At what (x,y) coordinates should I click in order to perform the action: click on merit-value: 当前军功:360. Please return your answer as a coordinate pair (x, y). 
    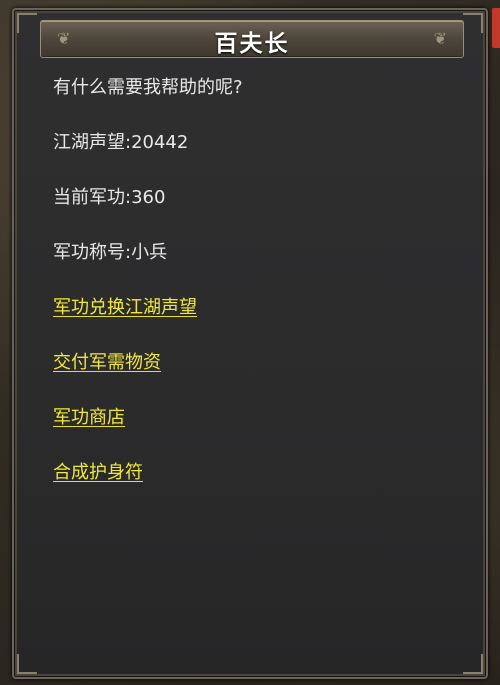
    Looking at the image, I should click on (109, 197).